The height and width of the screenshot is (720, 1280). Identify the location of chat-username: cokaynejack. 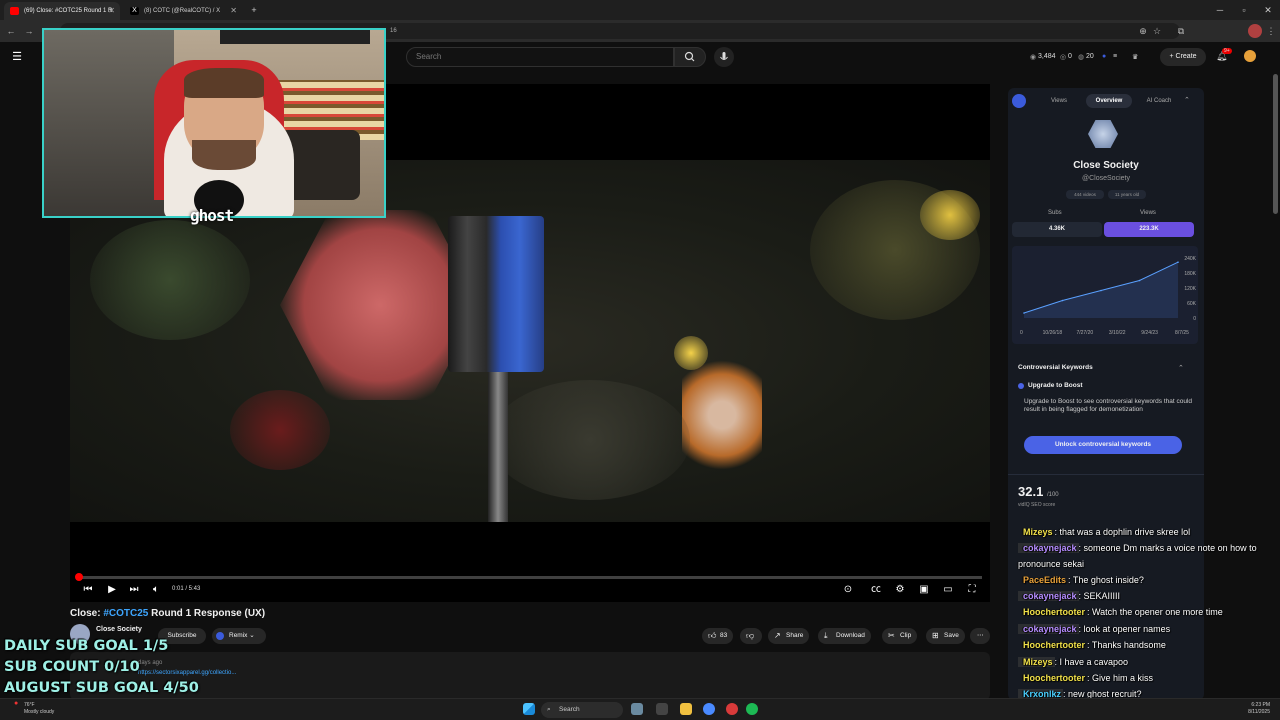
(1048, 629).